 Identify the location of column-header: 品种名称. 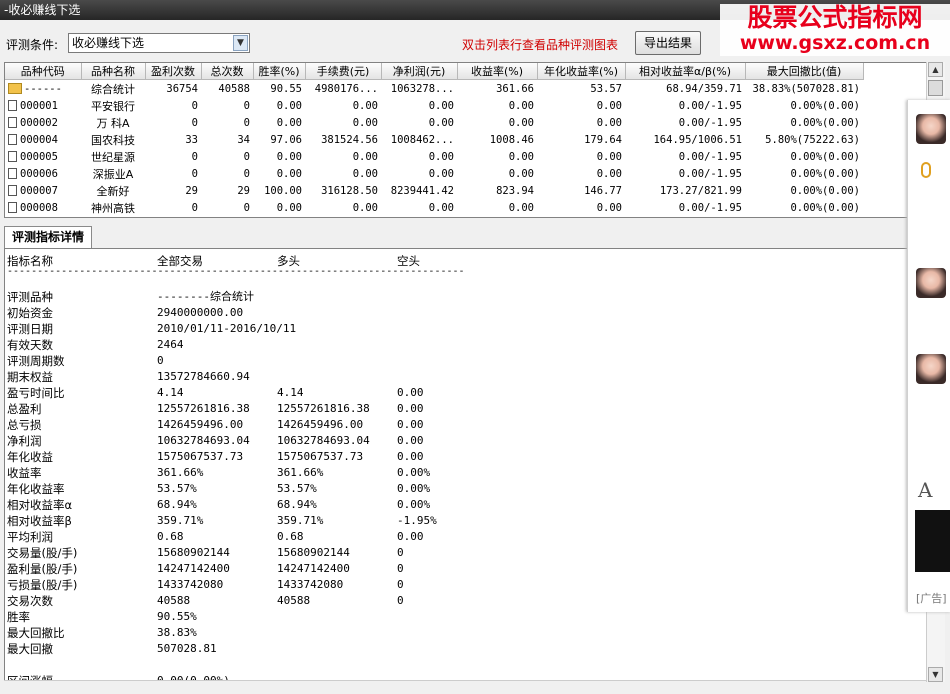
(113, 71).